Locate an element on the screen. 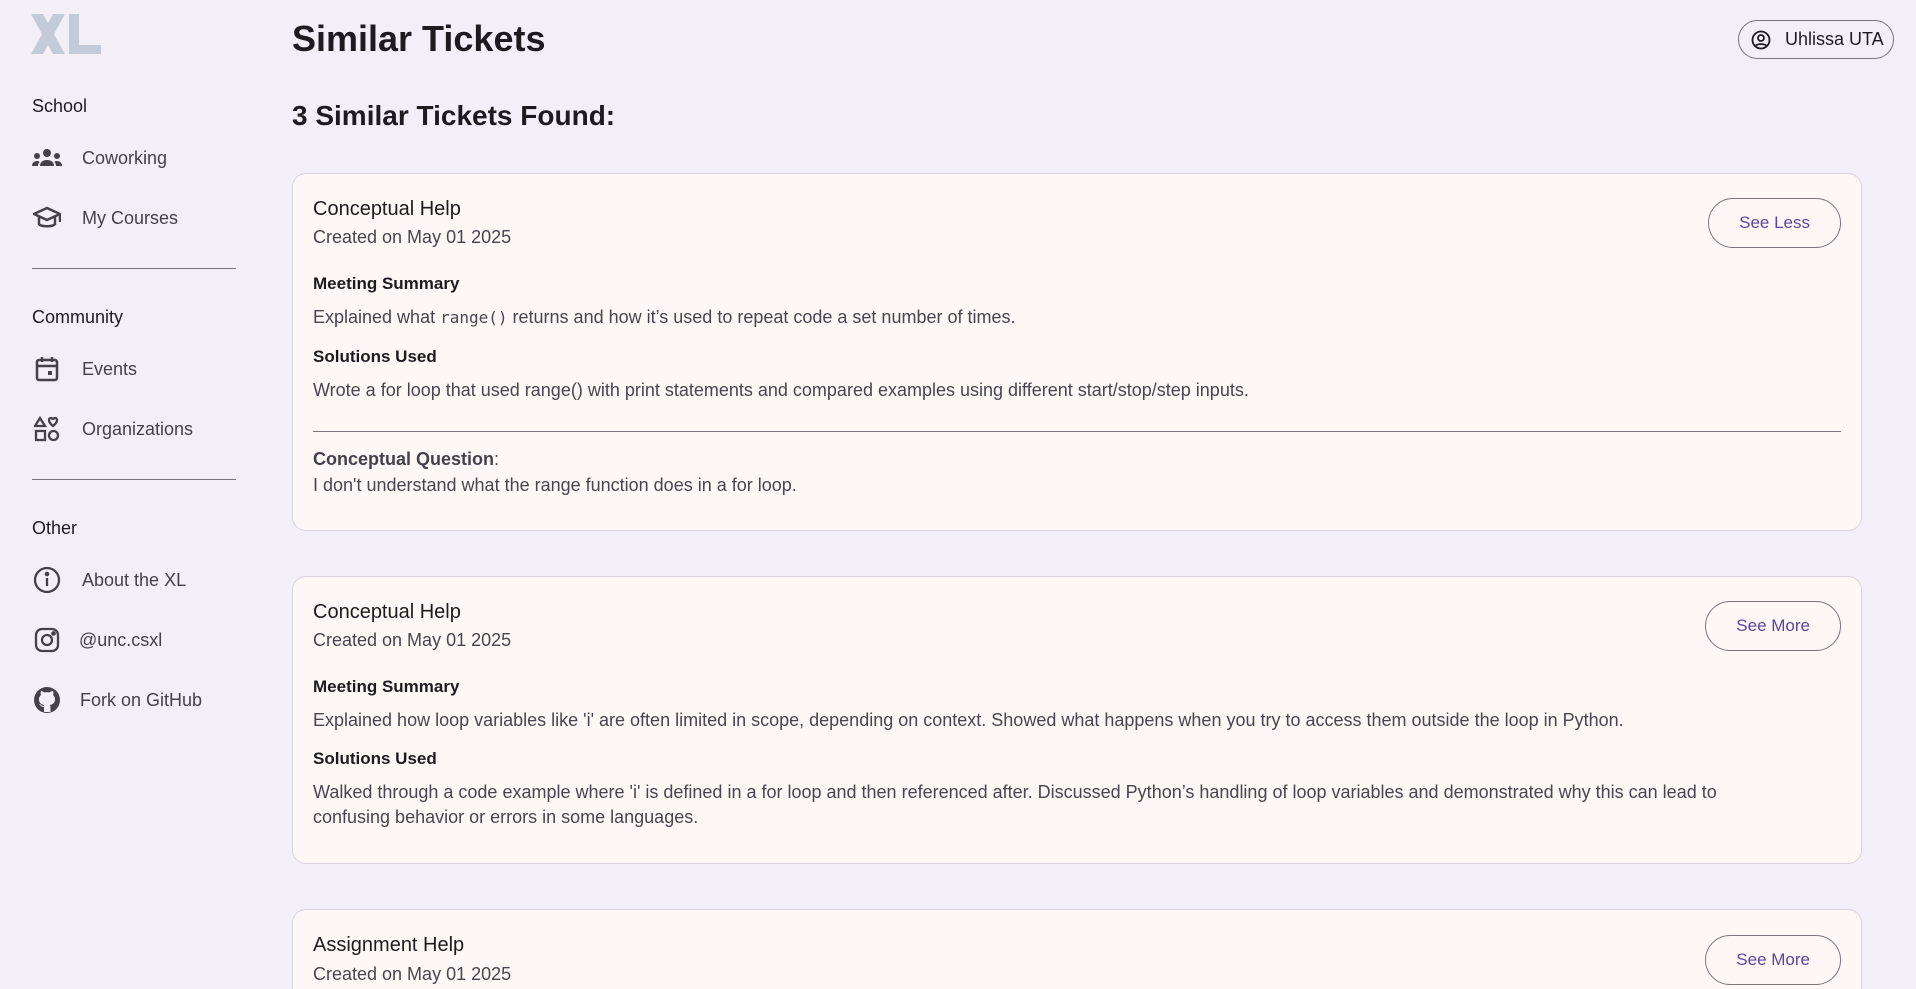  github-icon is located at coordinates (47, 700).